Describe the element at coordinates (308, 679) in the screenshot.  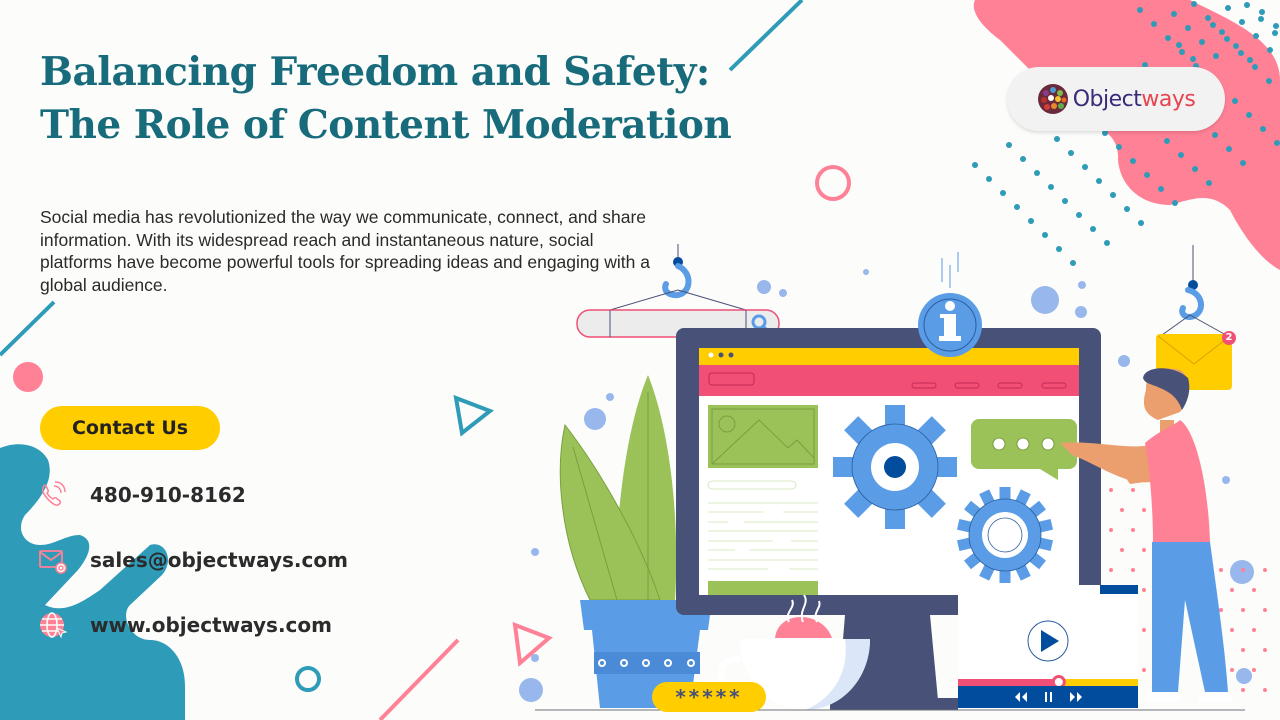
I see `teal-ring` at that location.